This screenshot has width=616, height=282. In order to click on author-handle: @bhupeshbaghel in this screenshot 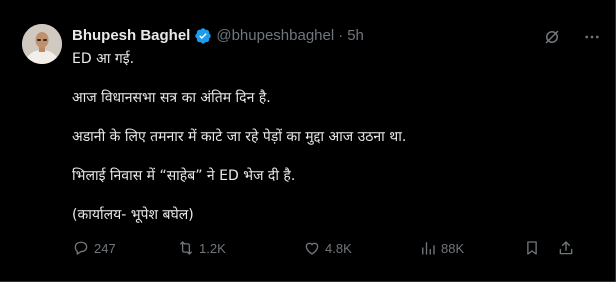, I will do `click(275, 36)`.